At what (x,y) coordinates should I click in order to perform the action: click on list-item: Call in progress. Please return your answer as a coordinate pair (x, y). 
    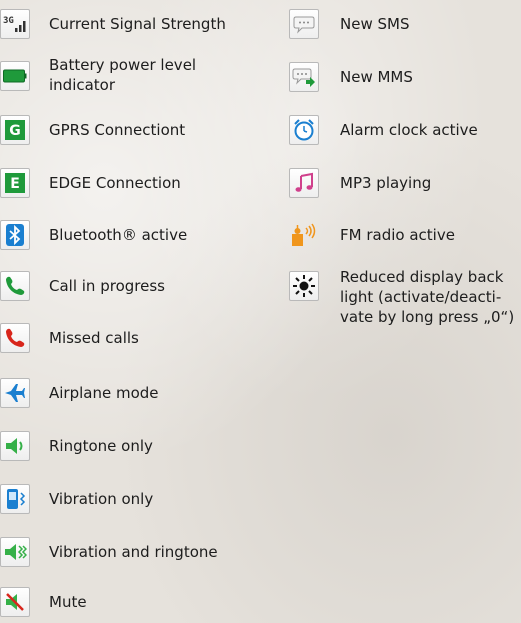
    Looking at the image, I should click on (82, 286).